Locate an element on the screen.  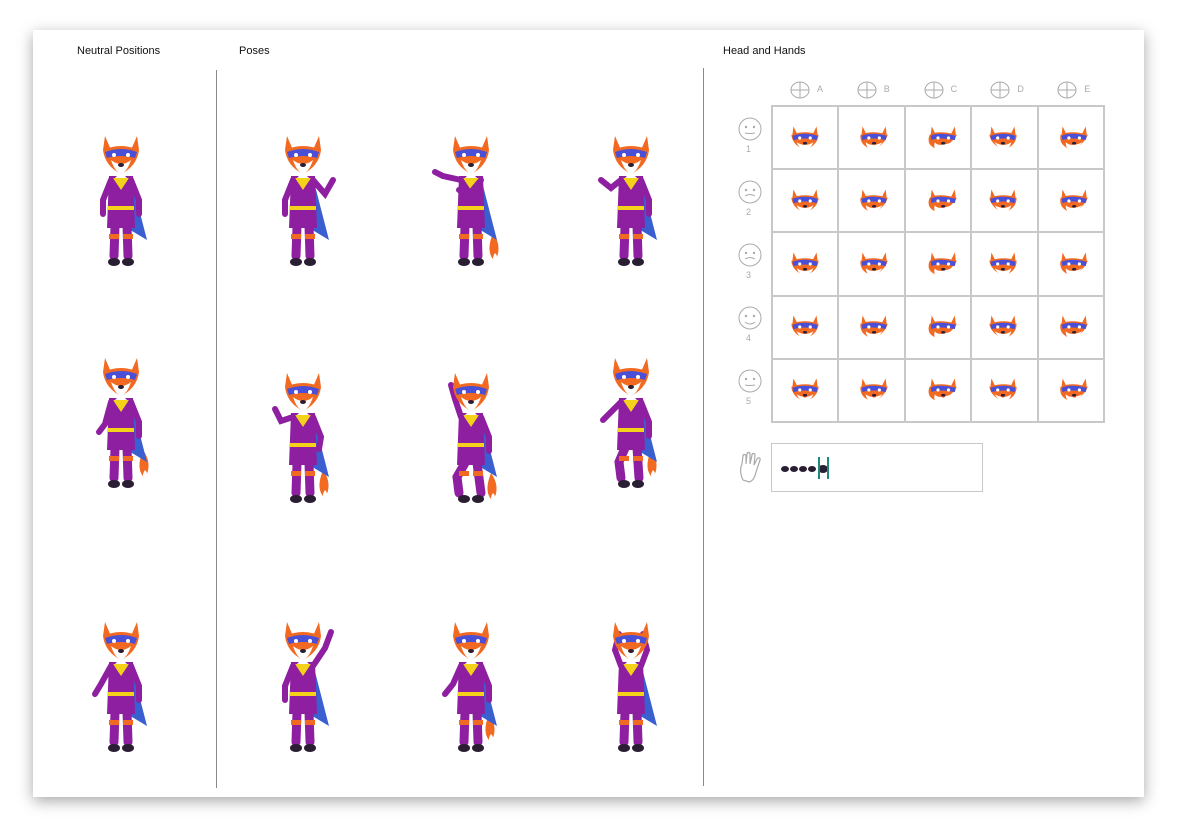
row-label: 4 is located at coordinates (749, 338).